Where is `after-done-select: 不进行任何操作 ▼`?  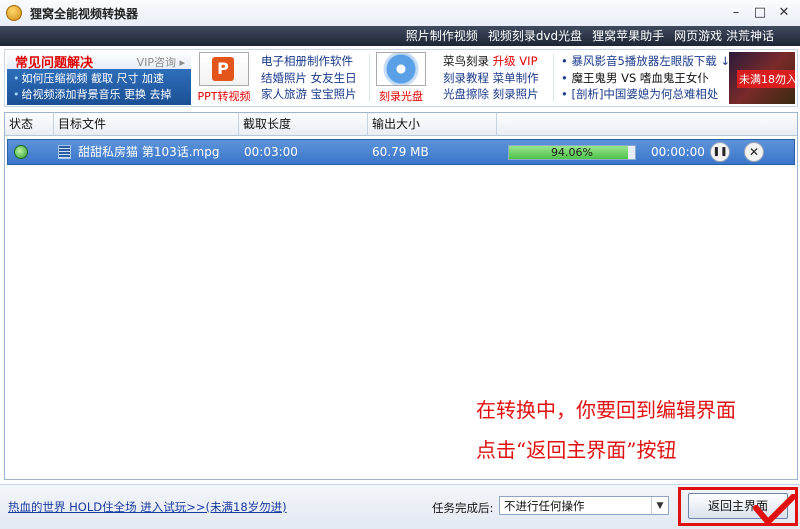 after-done-select: 不进行任何操作 ▼ is located at coordinates (584, 505).